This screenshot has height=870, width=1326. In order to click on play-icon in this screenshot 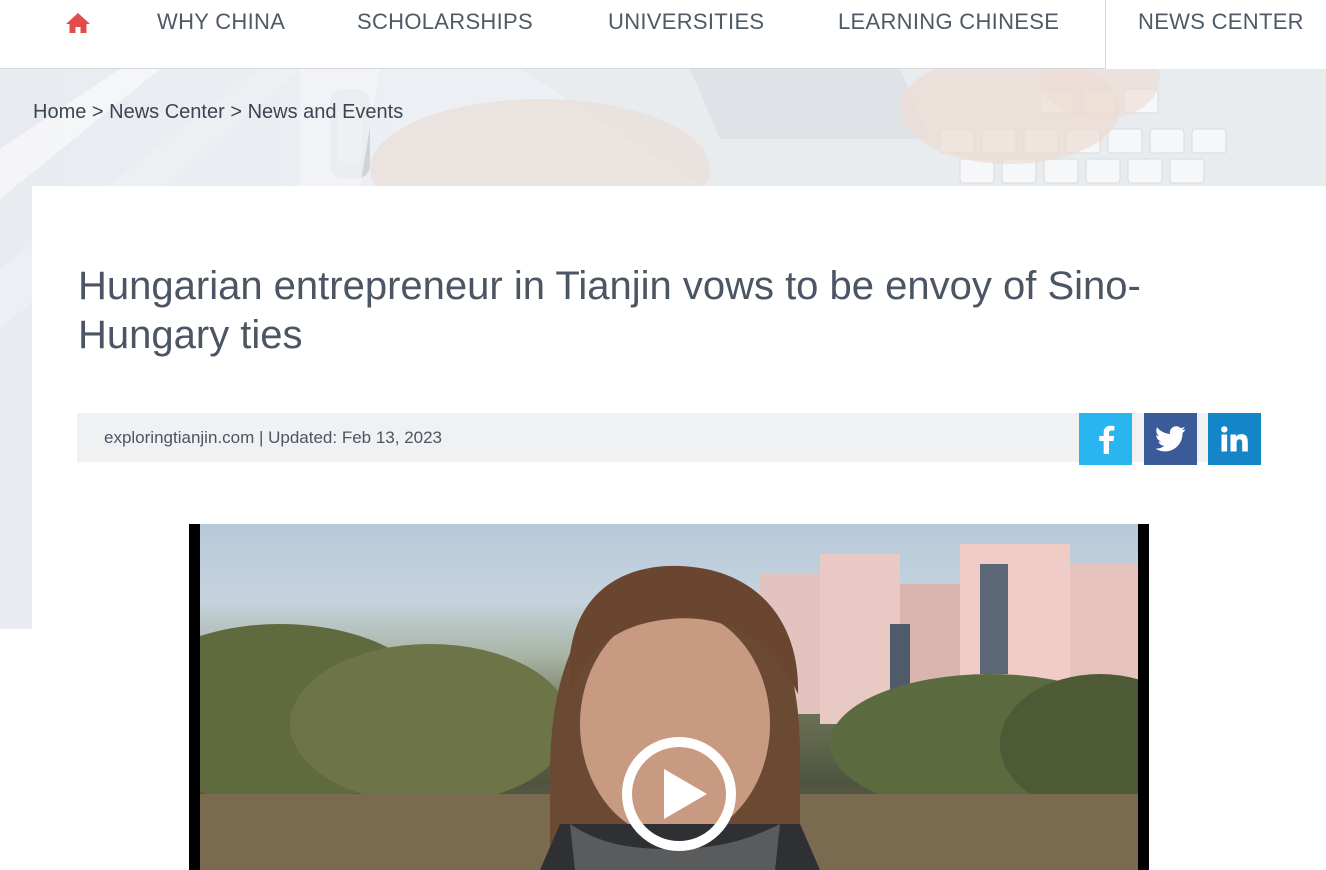, I will do `click(679, 794)`.